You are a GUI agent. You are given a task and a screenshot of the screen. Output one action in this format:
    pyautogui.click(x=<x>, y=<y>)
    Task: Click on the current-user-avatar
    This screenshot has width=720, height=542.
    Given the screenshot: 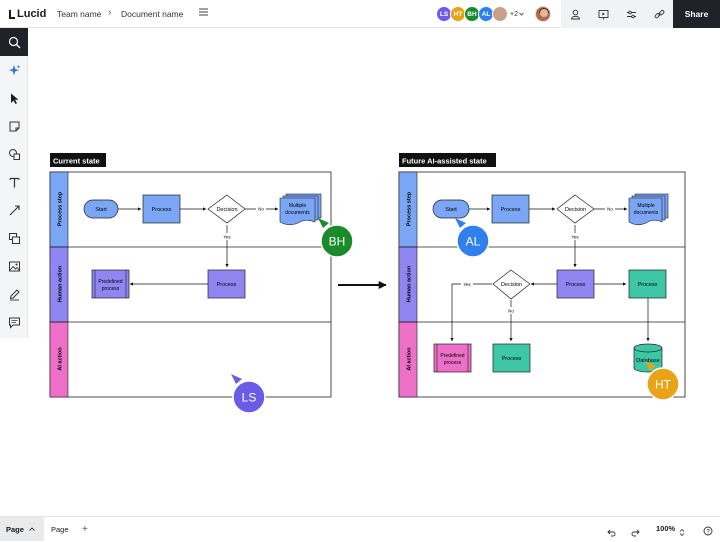 What is the action you would take?
    pyautogui.click(x=543, y=14)
    